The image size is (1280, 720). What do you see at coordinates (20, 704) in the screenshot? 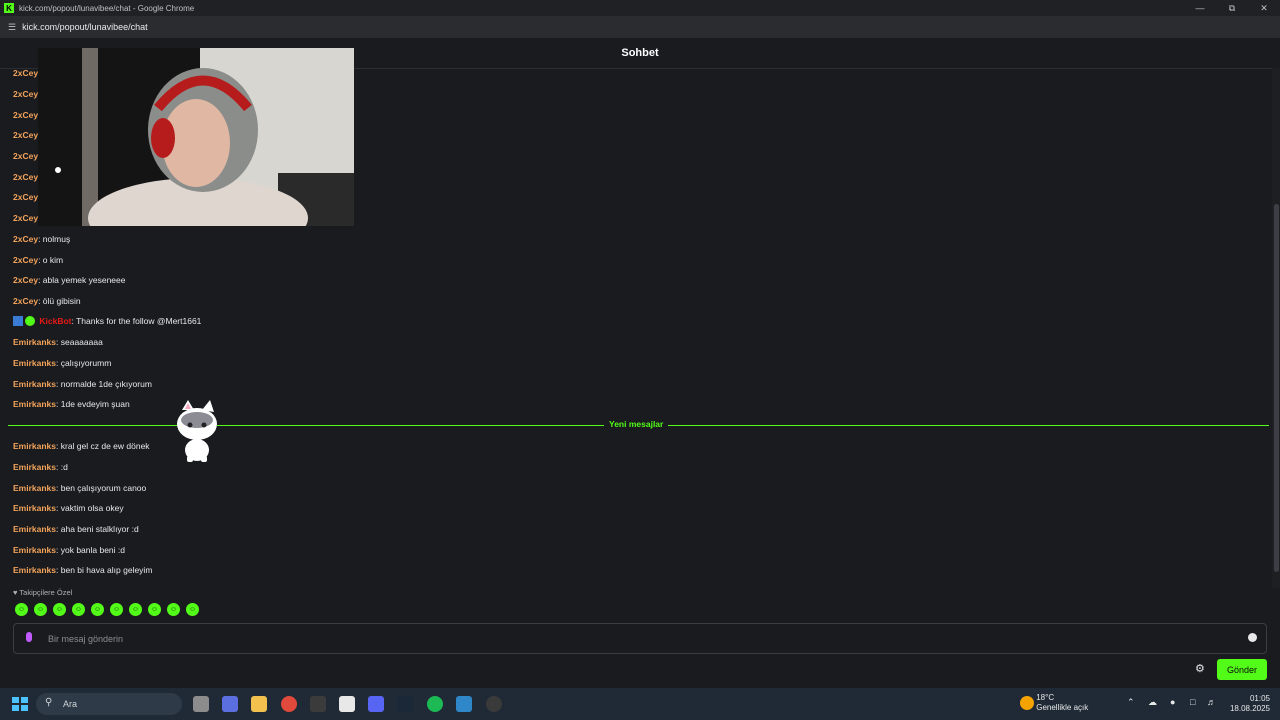
I see `windows-start-icon` at bounding box center [20, 704].